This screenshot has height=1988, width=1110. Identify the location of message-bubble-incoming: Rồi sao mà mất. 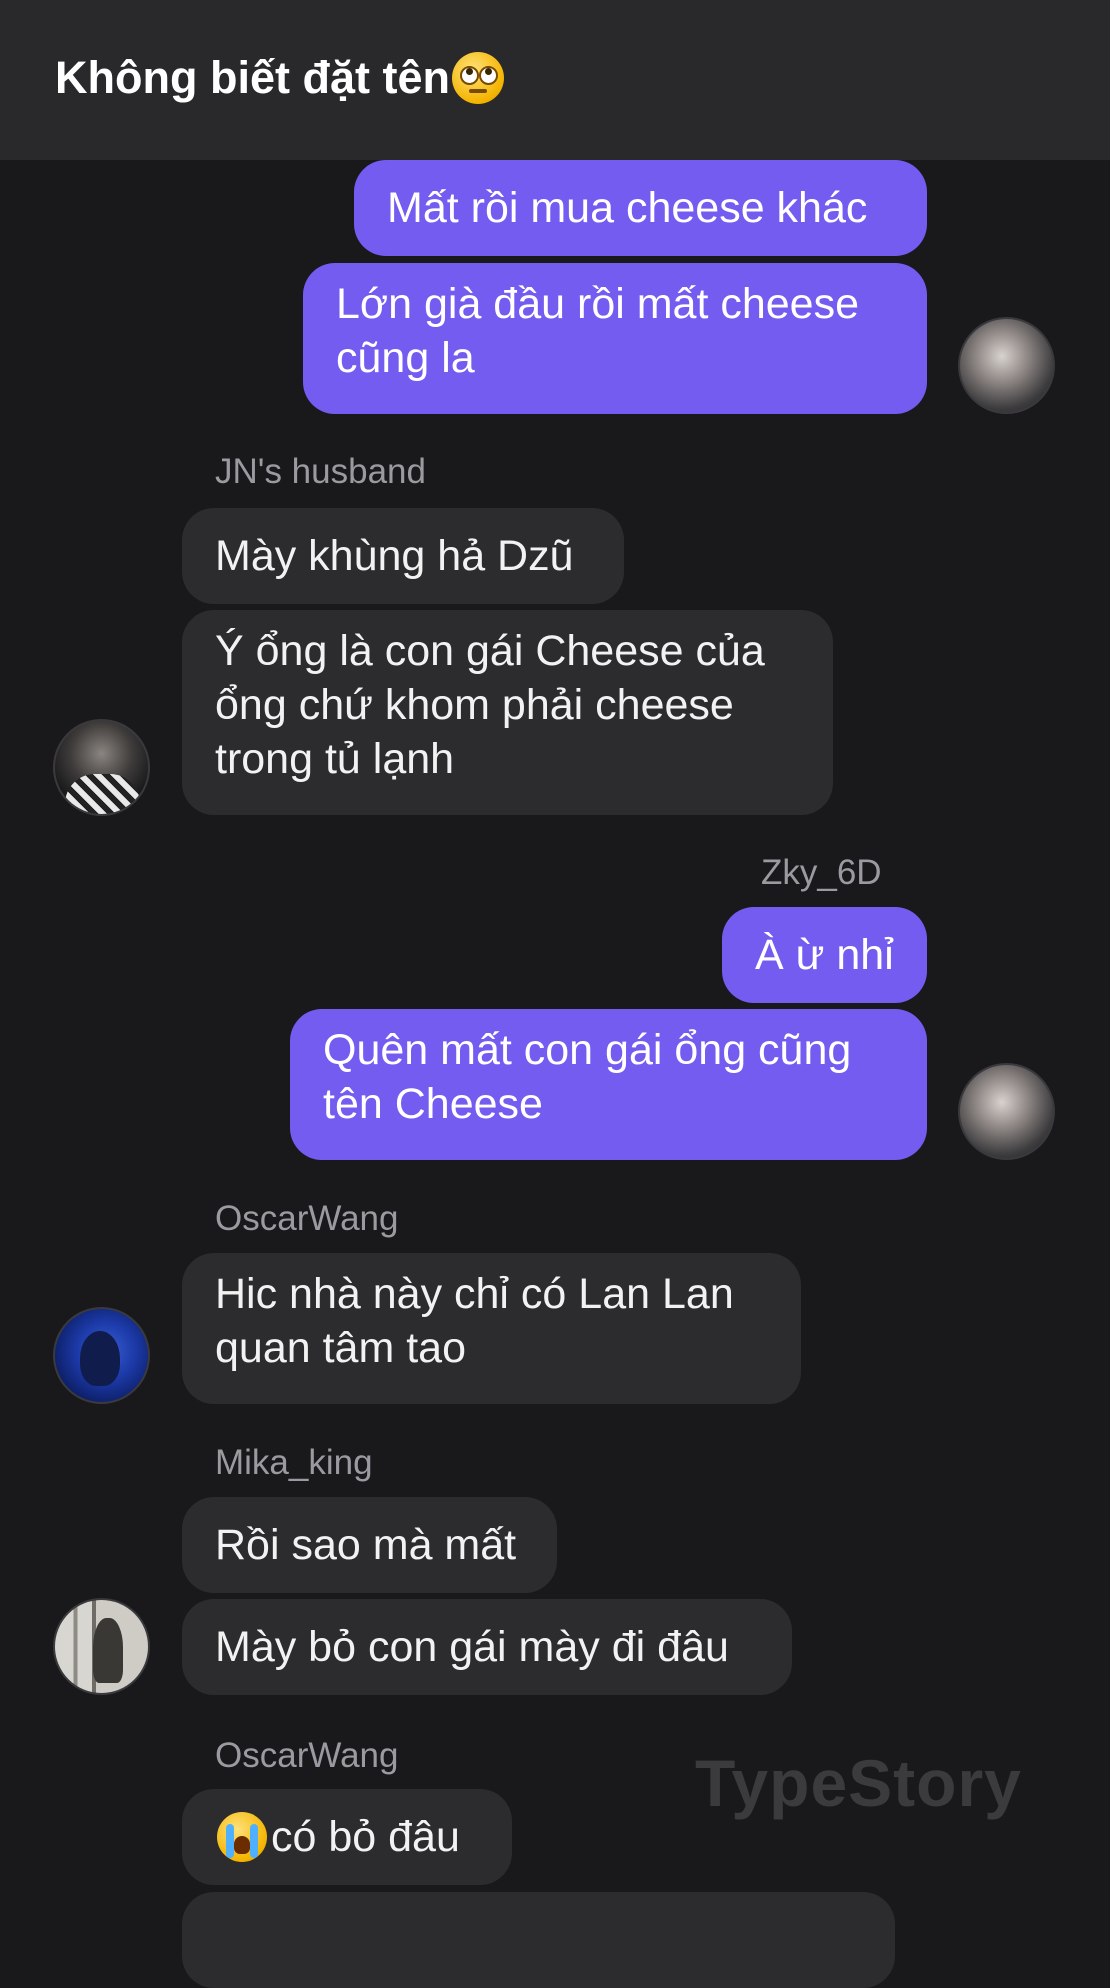
(369, 1545).